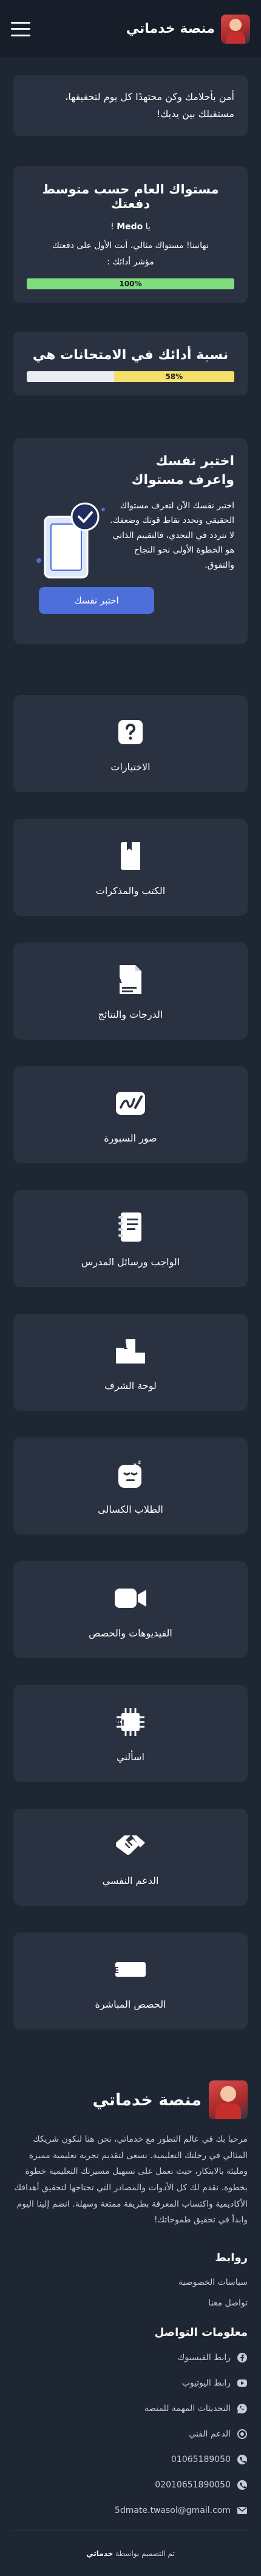 Image resolution: width=261 pixels, height=2576 pixels. What do you see at coordinates (130, 1969) in the screenshot?
I see `live-icon: LIVE` at bounding box center [130, 1969].